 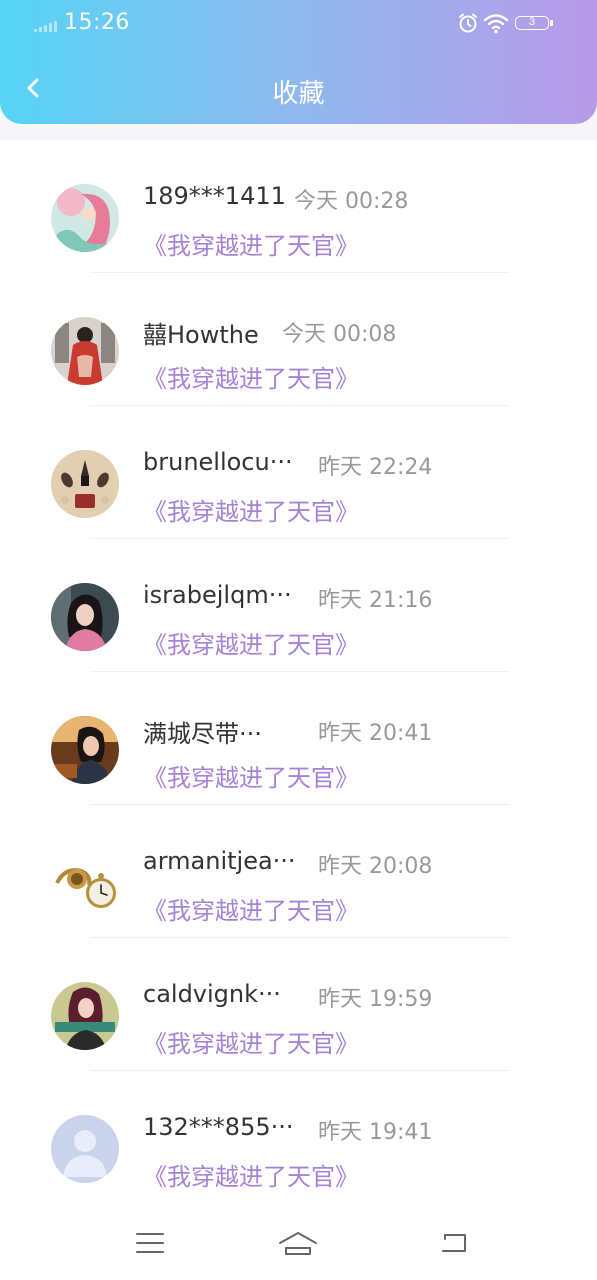 I want to click on status-time: 15:26, so click(x=97, y=22).